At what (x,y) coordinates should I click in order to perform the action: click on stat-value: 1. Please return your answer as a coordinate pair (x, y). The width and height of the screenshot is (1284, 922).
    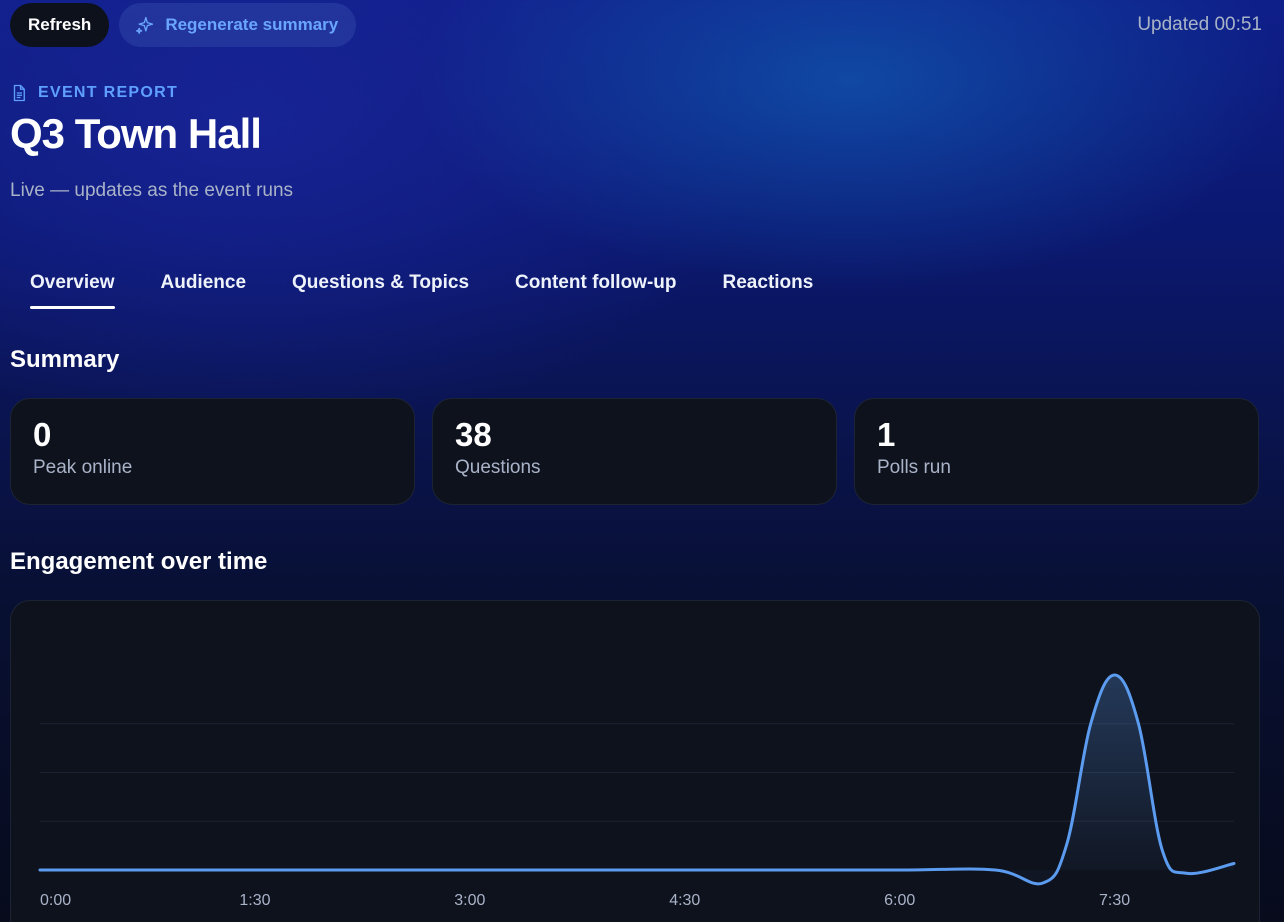
    Looking at the image, I should click on (886, 434).